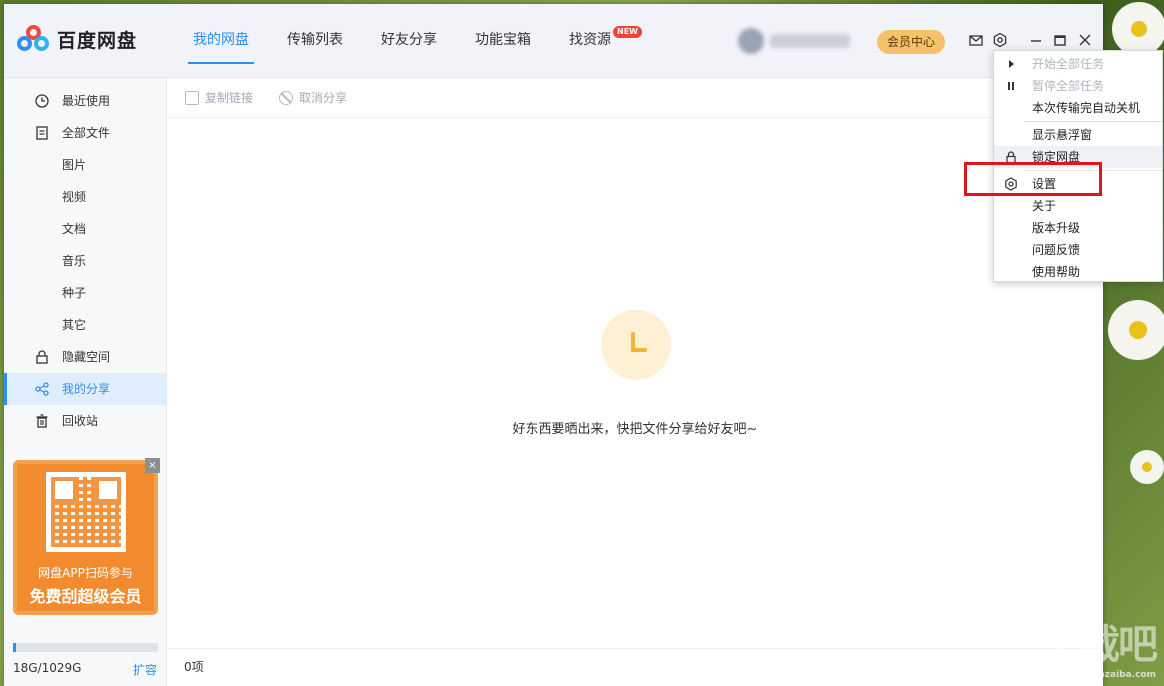 This screenshot has height=686, width=1164. I want to click on empty-message: 好东西要晒出来，快把文件分享给好友吧~, so click(635, 429).